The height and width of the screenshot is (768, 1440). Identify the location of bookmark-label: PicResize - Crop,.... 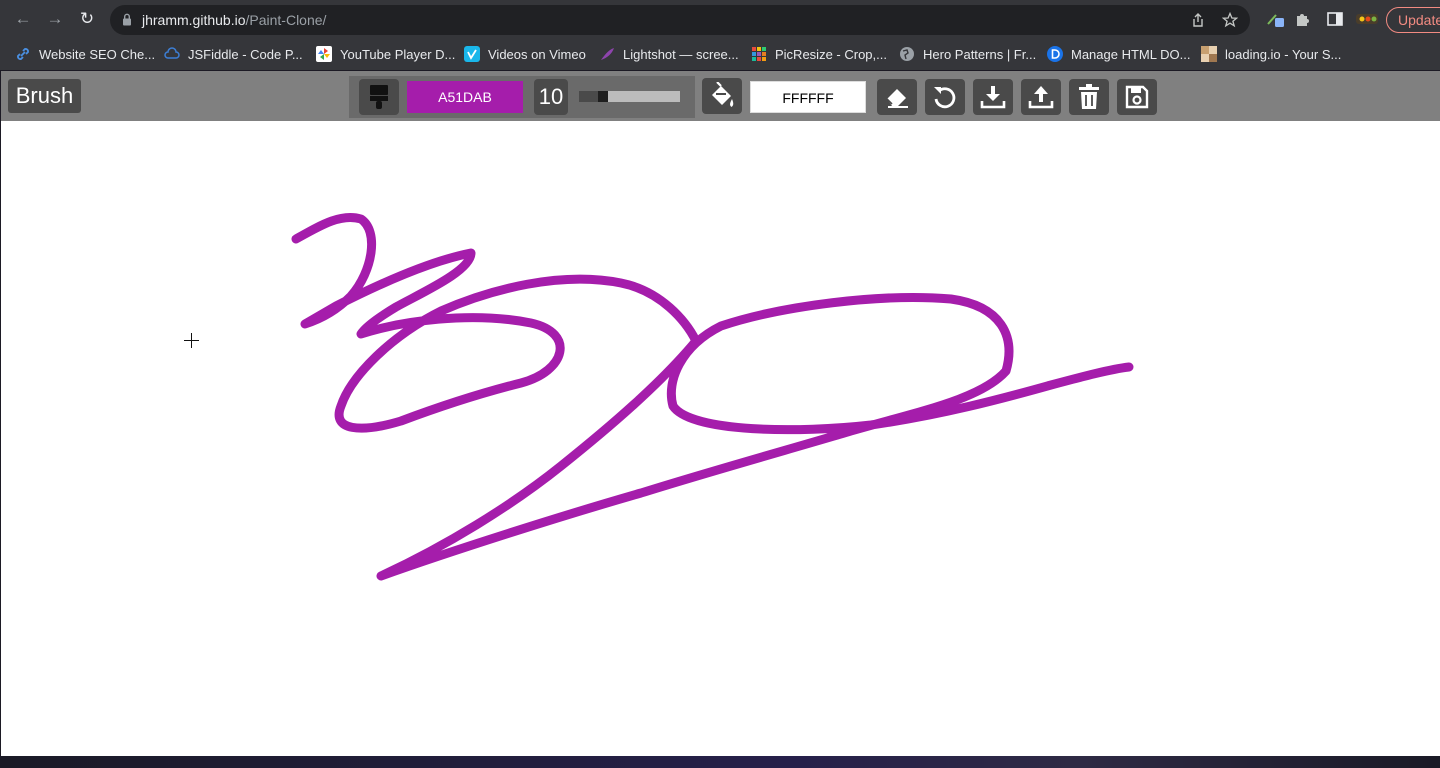
(831, 54).